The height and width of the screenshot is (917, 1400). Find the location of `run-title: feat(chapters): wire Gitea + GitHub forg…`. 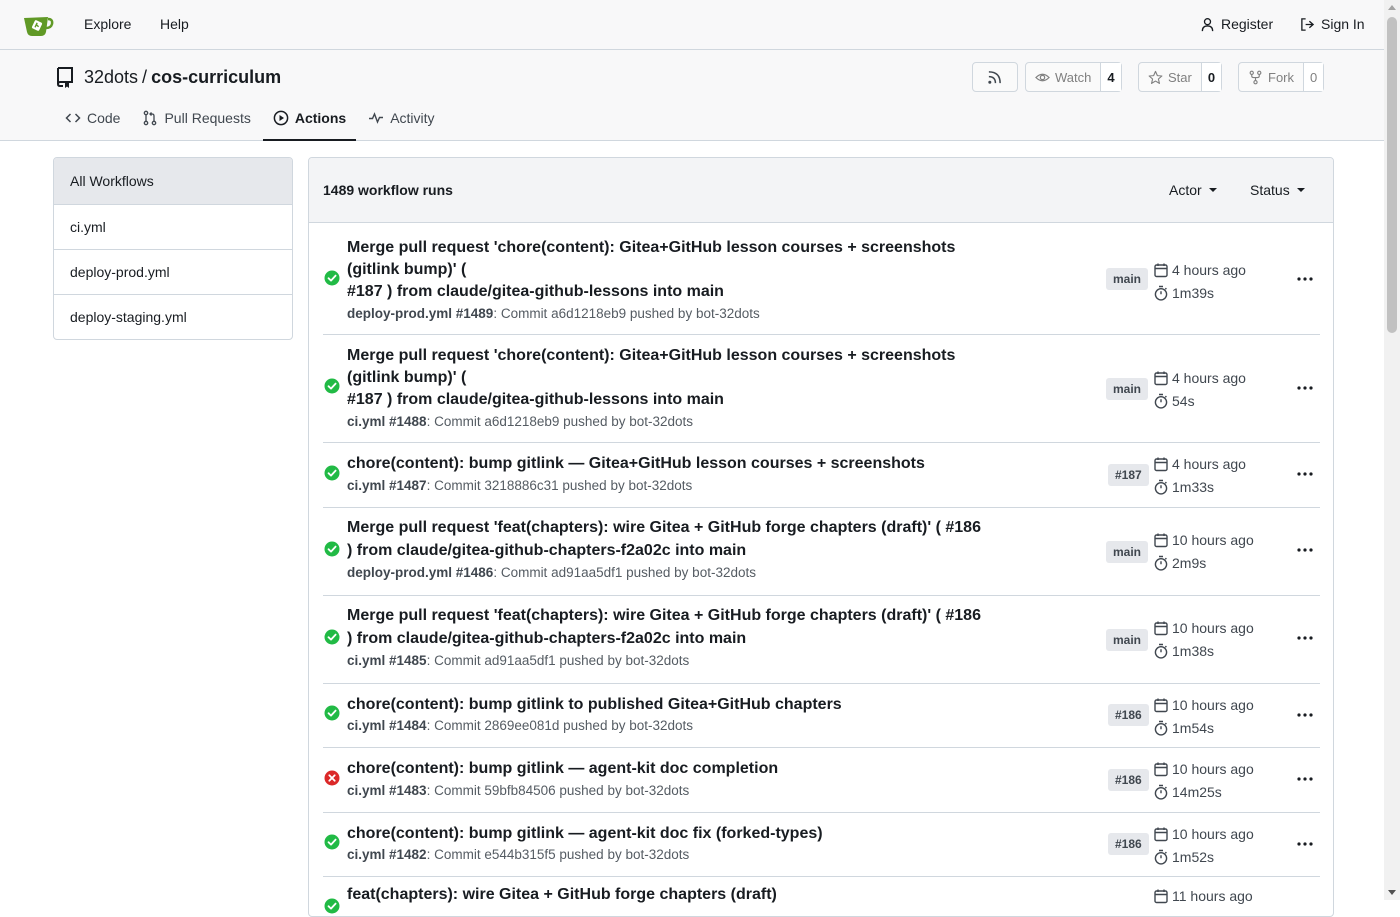

run-title: feat(chapters): wire Gitea + GitHub forg… is located at coordinates (672, 895).